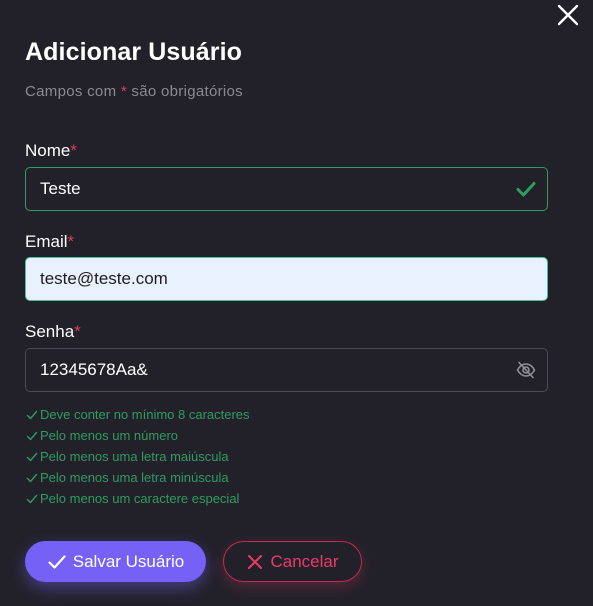 The image size is (593, 606). I want to click on senha-required-mark: *, so click(77, 331).